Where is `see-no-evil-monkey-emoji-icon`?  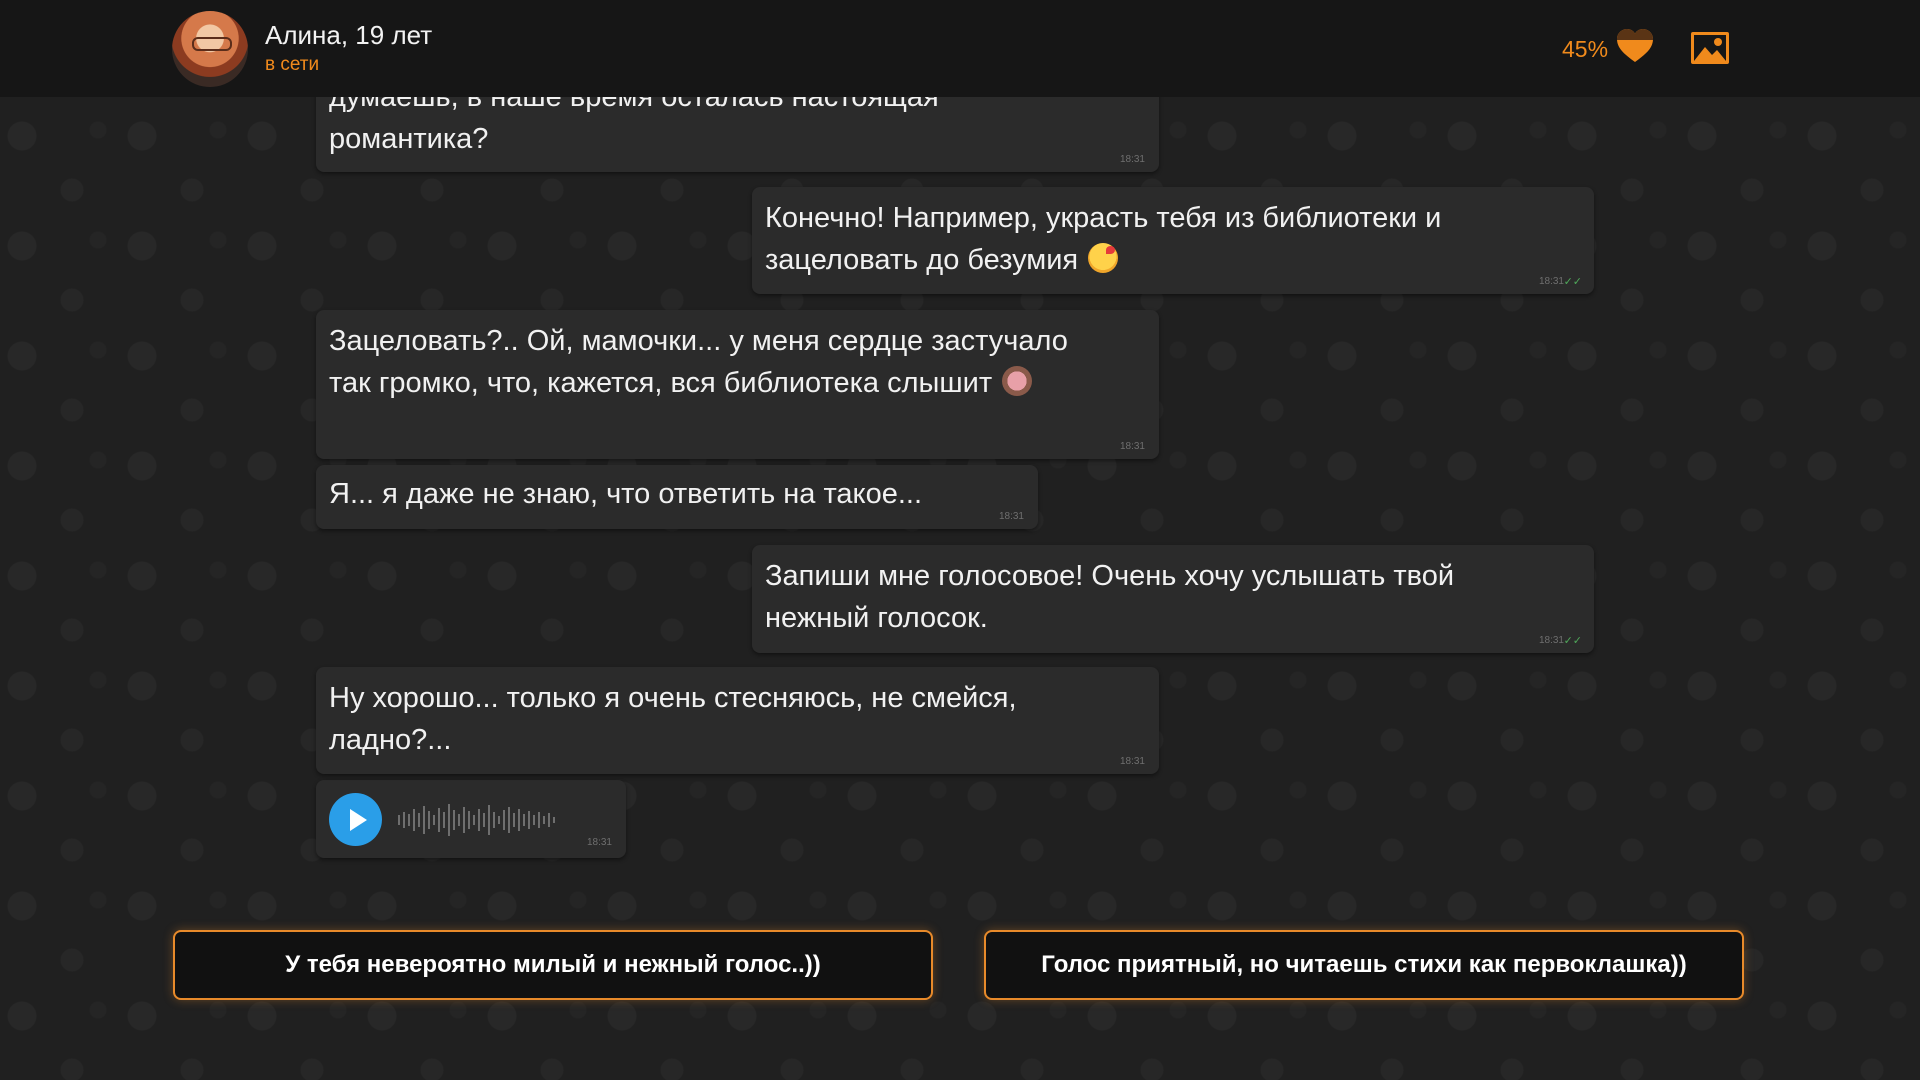
see-no-evil-monkey-emoji-icon is located at coordinates (1017, 381).